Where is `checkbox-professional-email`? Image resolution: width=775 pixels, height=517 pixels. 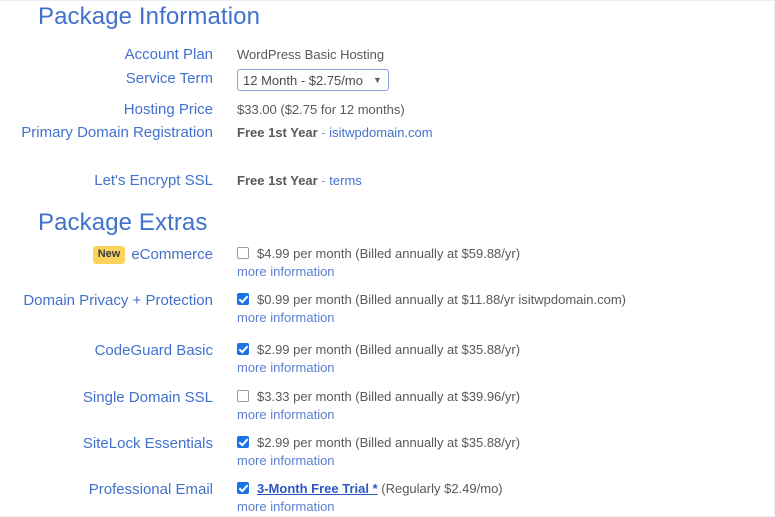 checkbox-professional-email is located at coordinates (243, 488).